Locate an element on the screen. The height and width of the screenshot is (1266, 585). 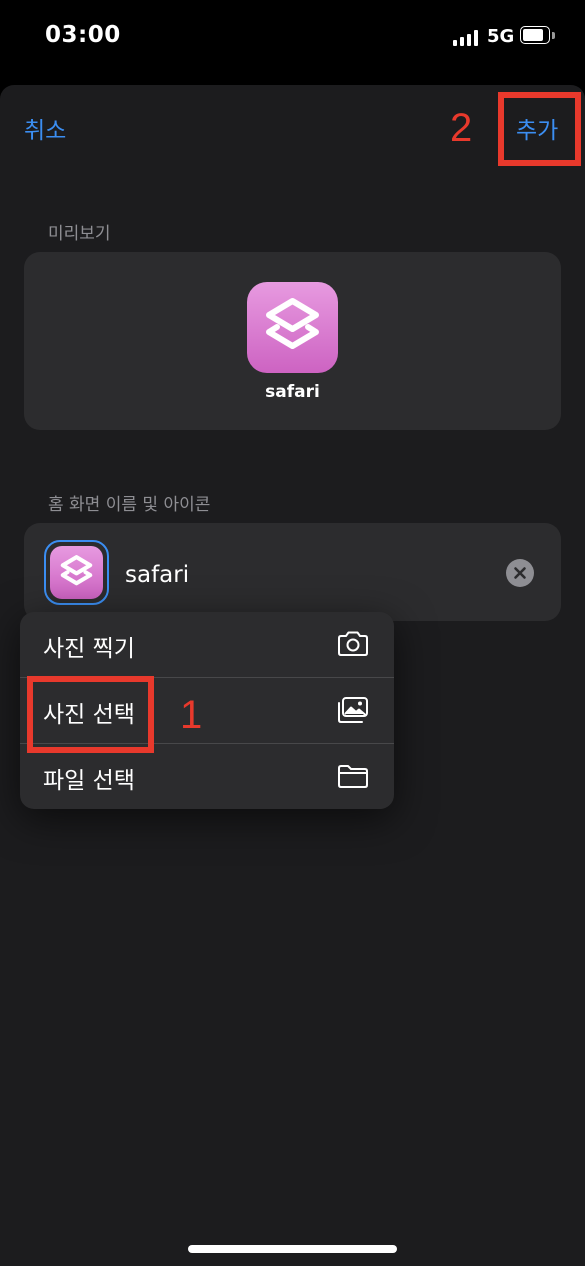
battery-icon is located at coordinates (538, 36).